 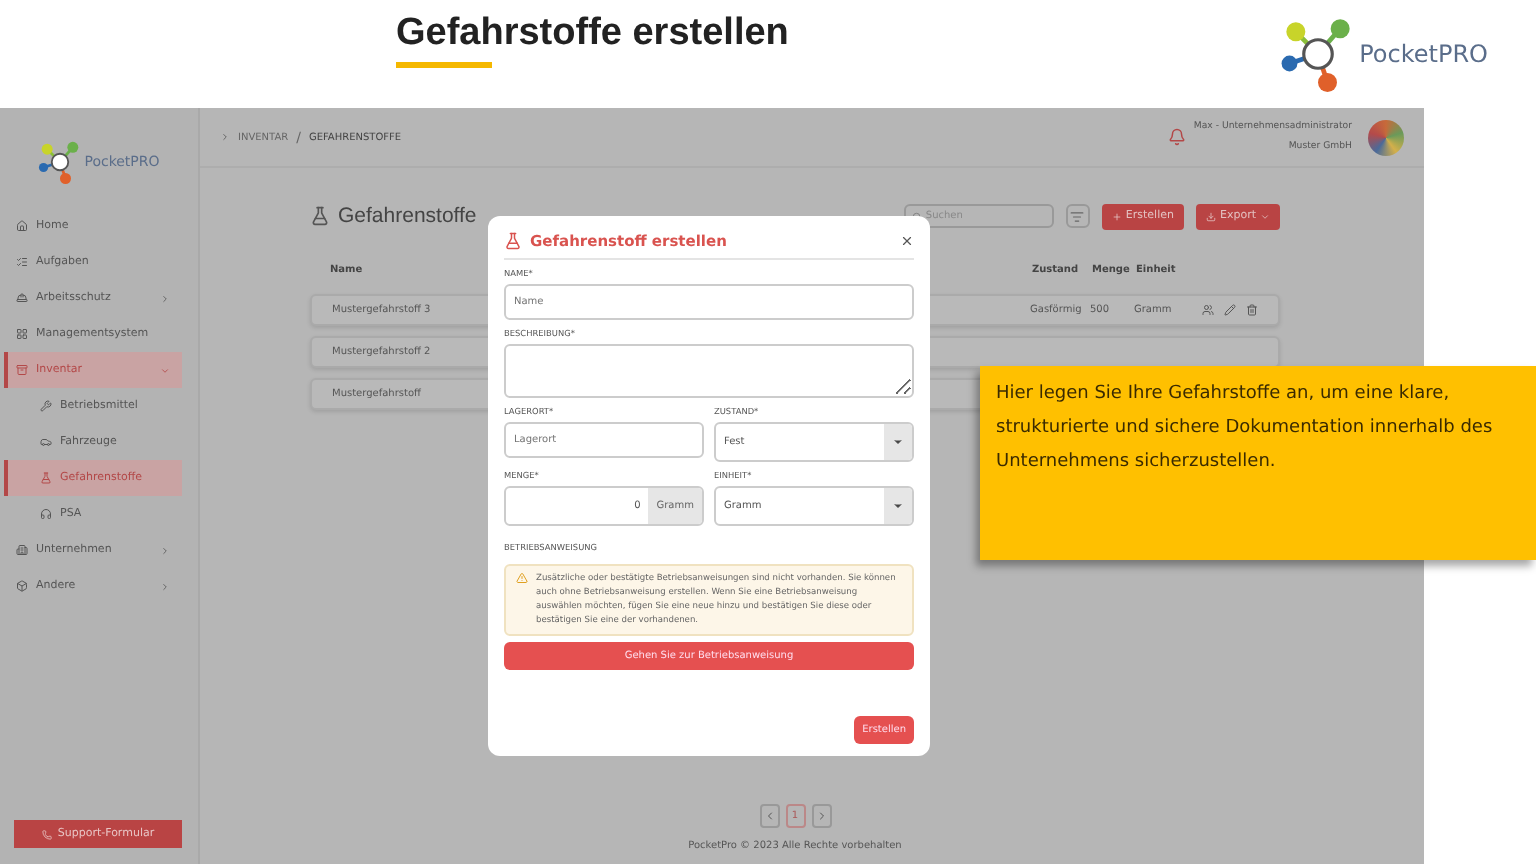 I want to click on logo-text: PocketPRO, so click(x=1423, y=54).